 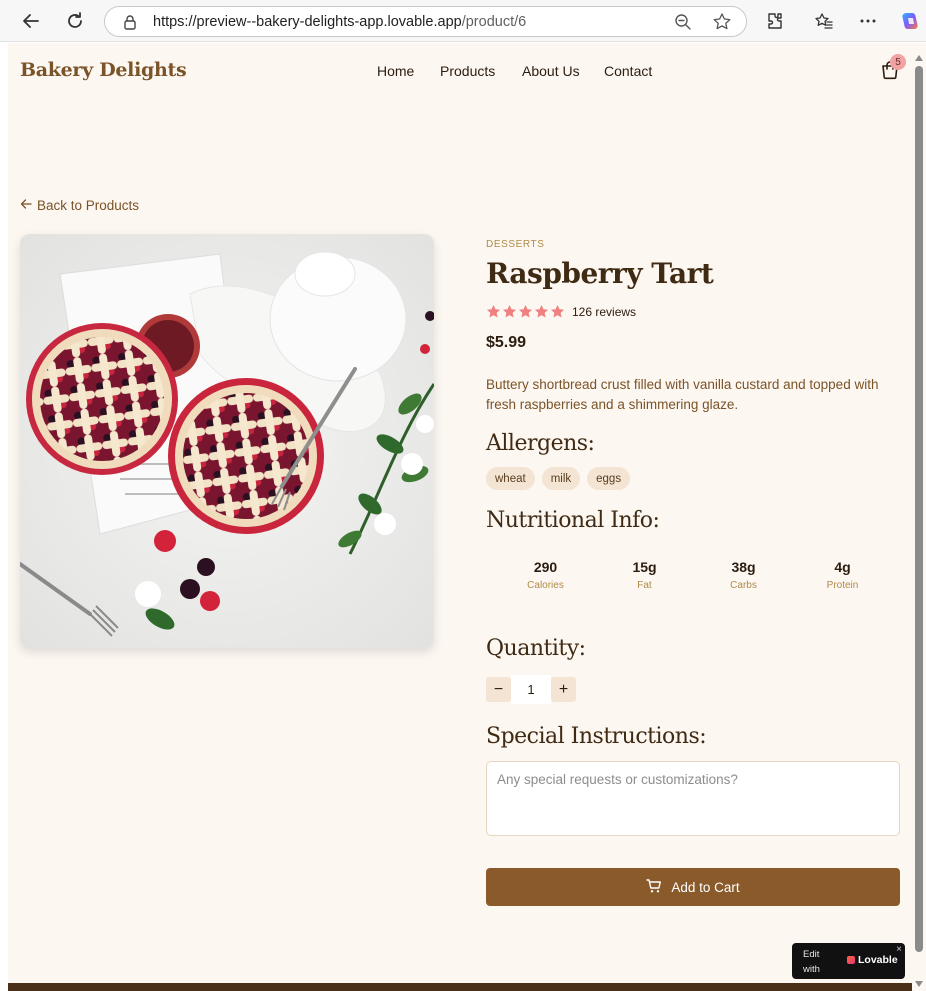 I want to click on nutrition-item-carbs: 38g Carbs, so click(x=743, y=575).